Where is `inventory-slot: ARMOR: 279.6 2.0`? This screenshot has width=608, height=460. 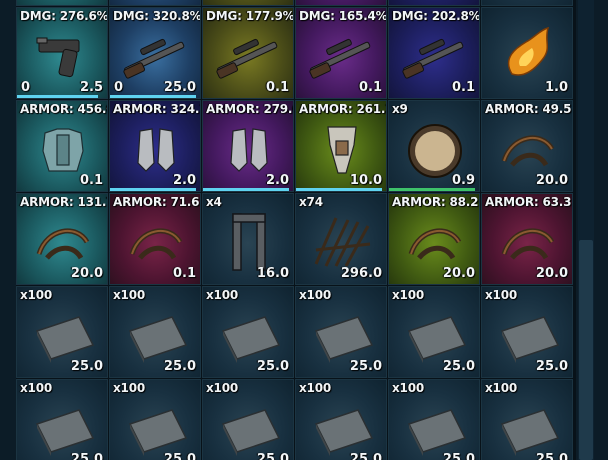 inventory-slot: ARMOR: 279.6 2.0 is located at coordinates (248, 146).